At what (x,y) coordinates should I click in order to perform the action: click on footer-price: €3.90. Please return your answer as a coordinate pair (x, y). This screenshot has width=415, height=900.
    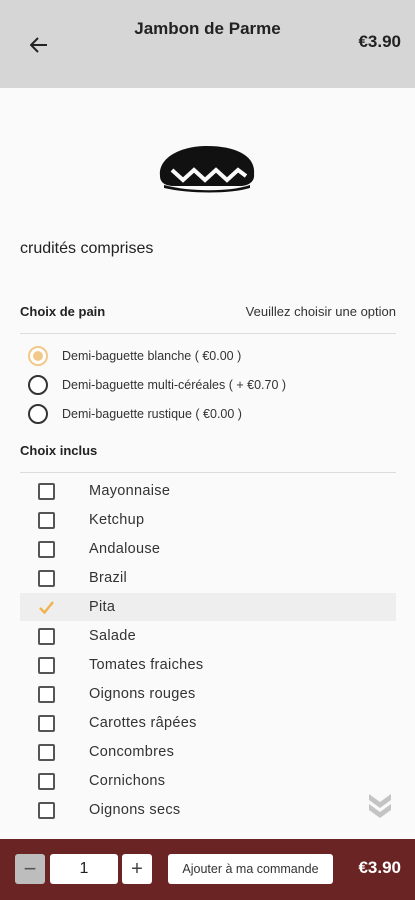
    Looking at the image, I should click on (379, 867).